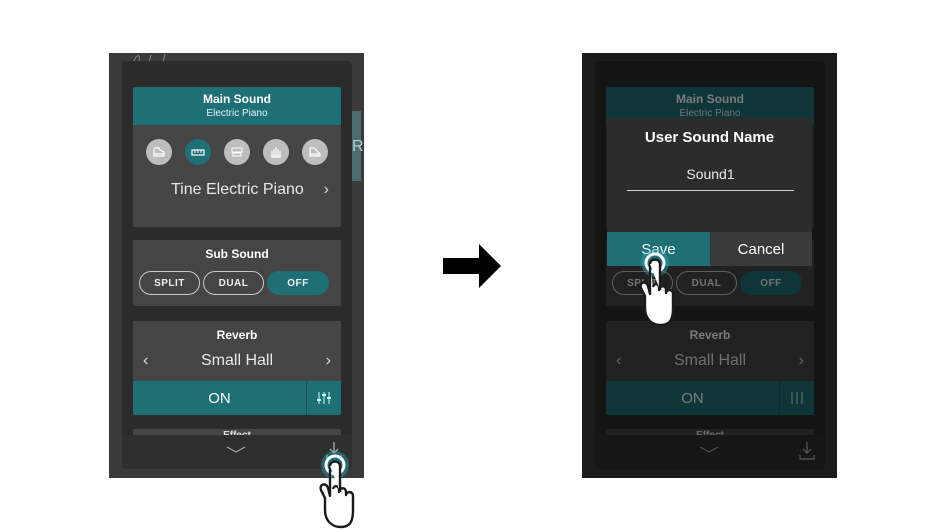  I want to click on reverb-title: Reverb, so click(237, 335).